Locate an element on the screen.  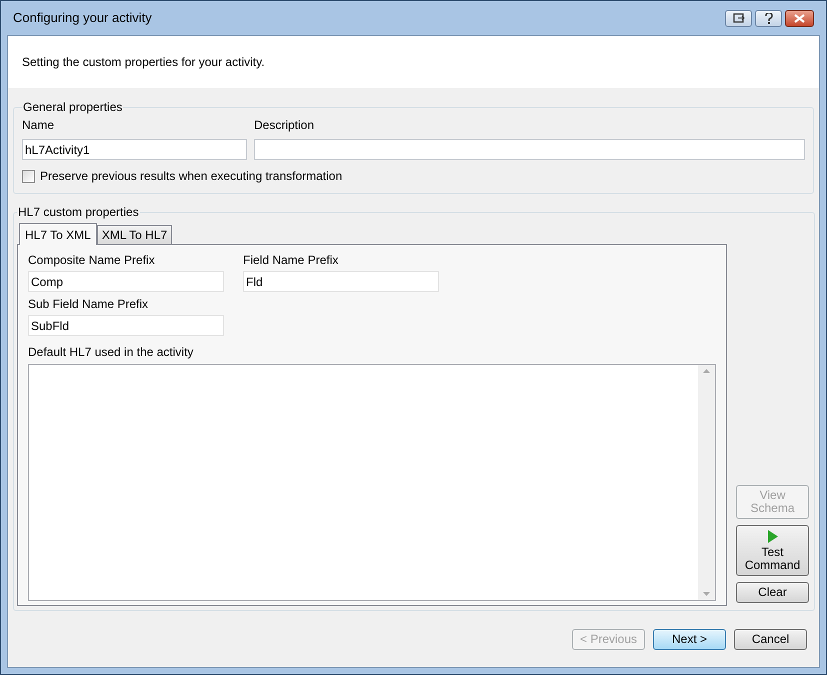
tab: XML To HL7 is located at coordinates (134, 234).